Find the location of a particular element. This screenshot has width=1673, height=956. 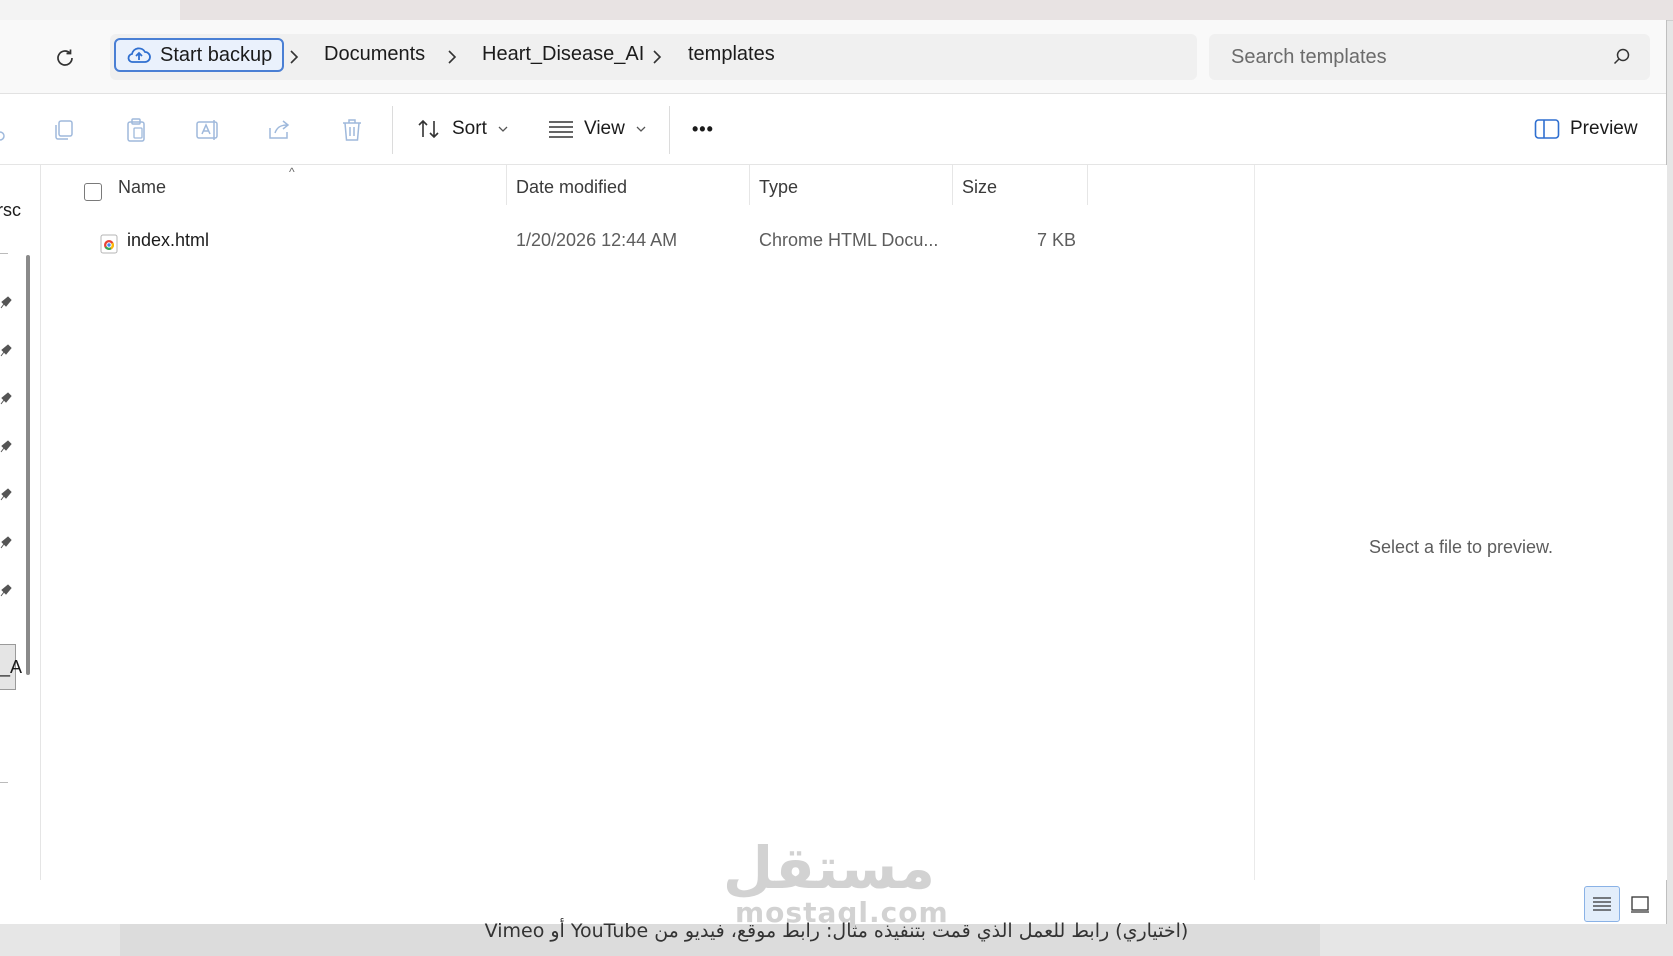

copy-button is located at coordinates (64, 130).